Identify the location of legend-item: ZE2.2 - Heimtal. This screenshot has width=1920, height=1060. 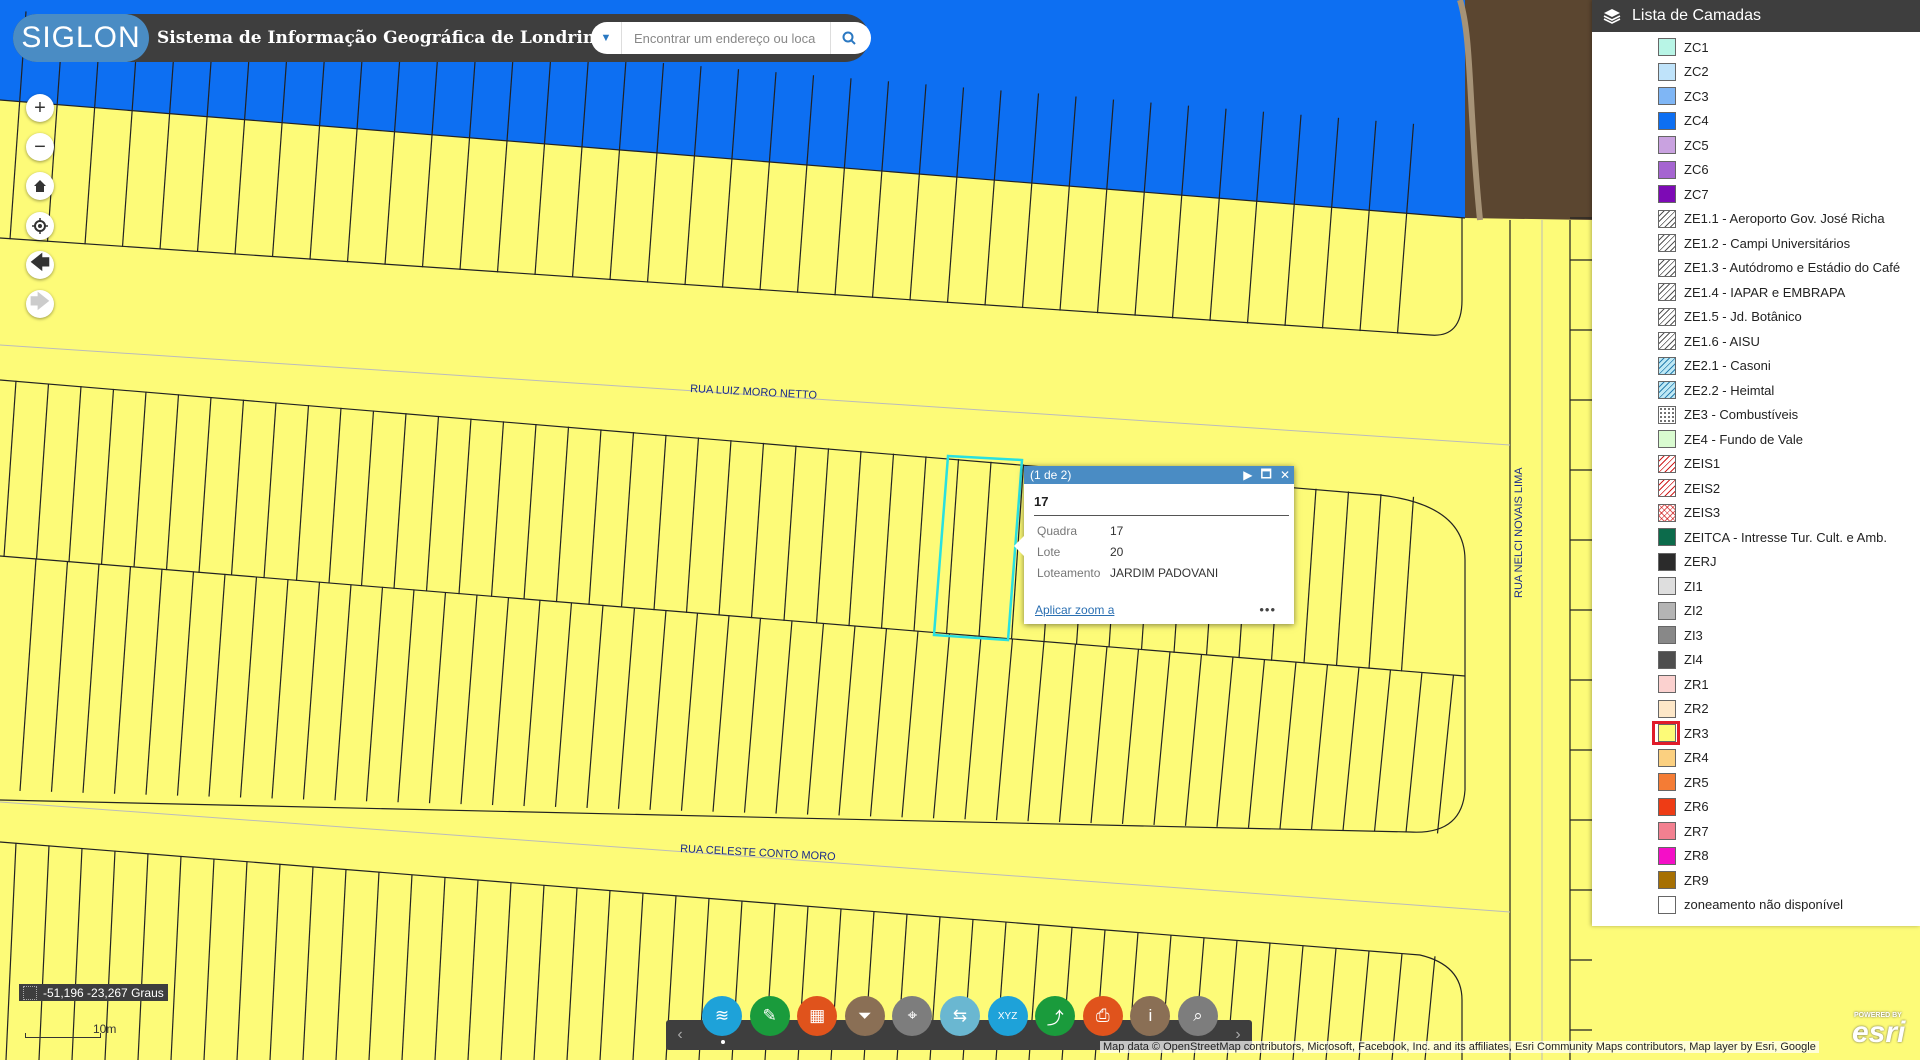
(1756, 390).